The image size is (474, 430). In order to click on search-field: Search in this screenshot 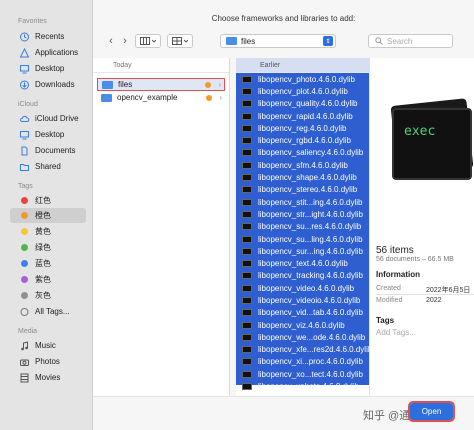, I will do `click(410, 41)`.